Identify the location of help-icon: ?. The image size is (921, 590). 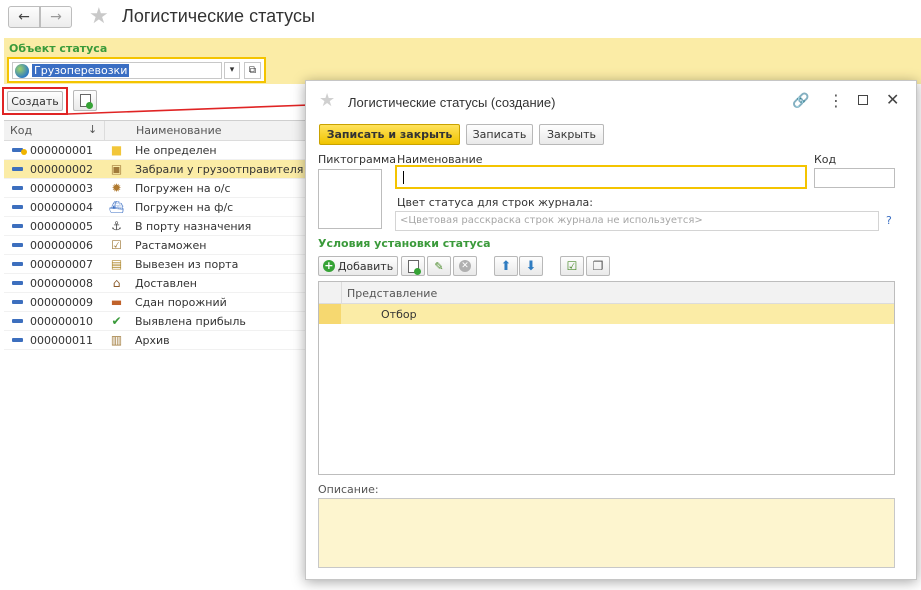
(889, 220).